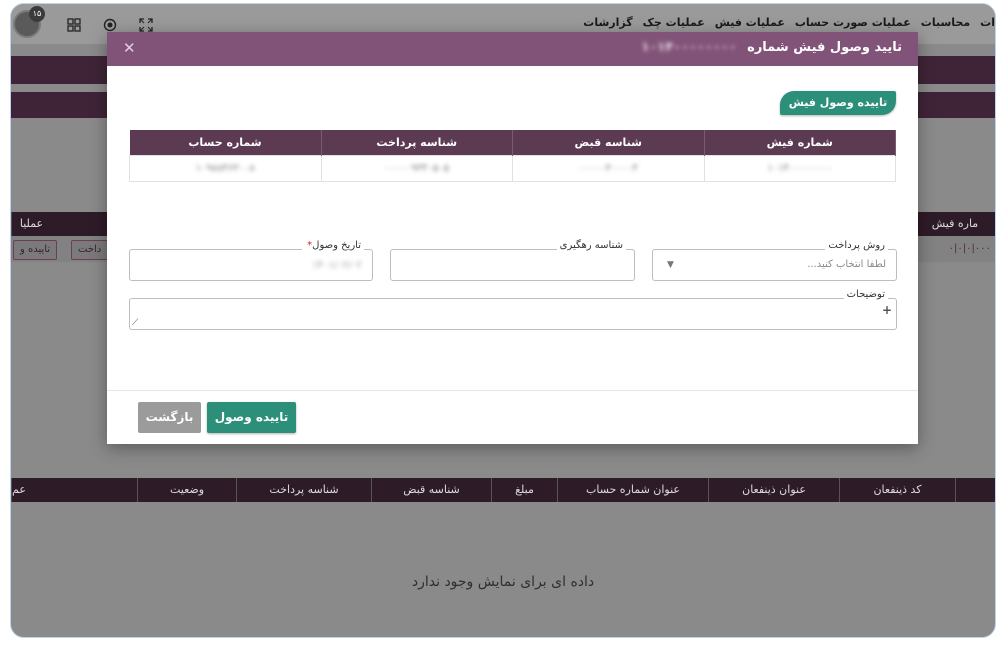 This screenshot has height=656, width=1005. I want to click on receive-date-value: ۱۴۰۱/۰۲/۰۲, so click(337, 265).